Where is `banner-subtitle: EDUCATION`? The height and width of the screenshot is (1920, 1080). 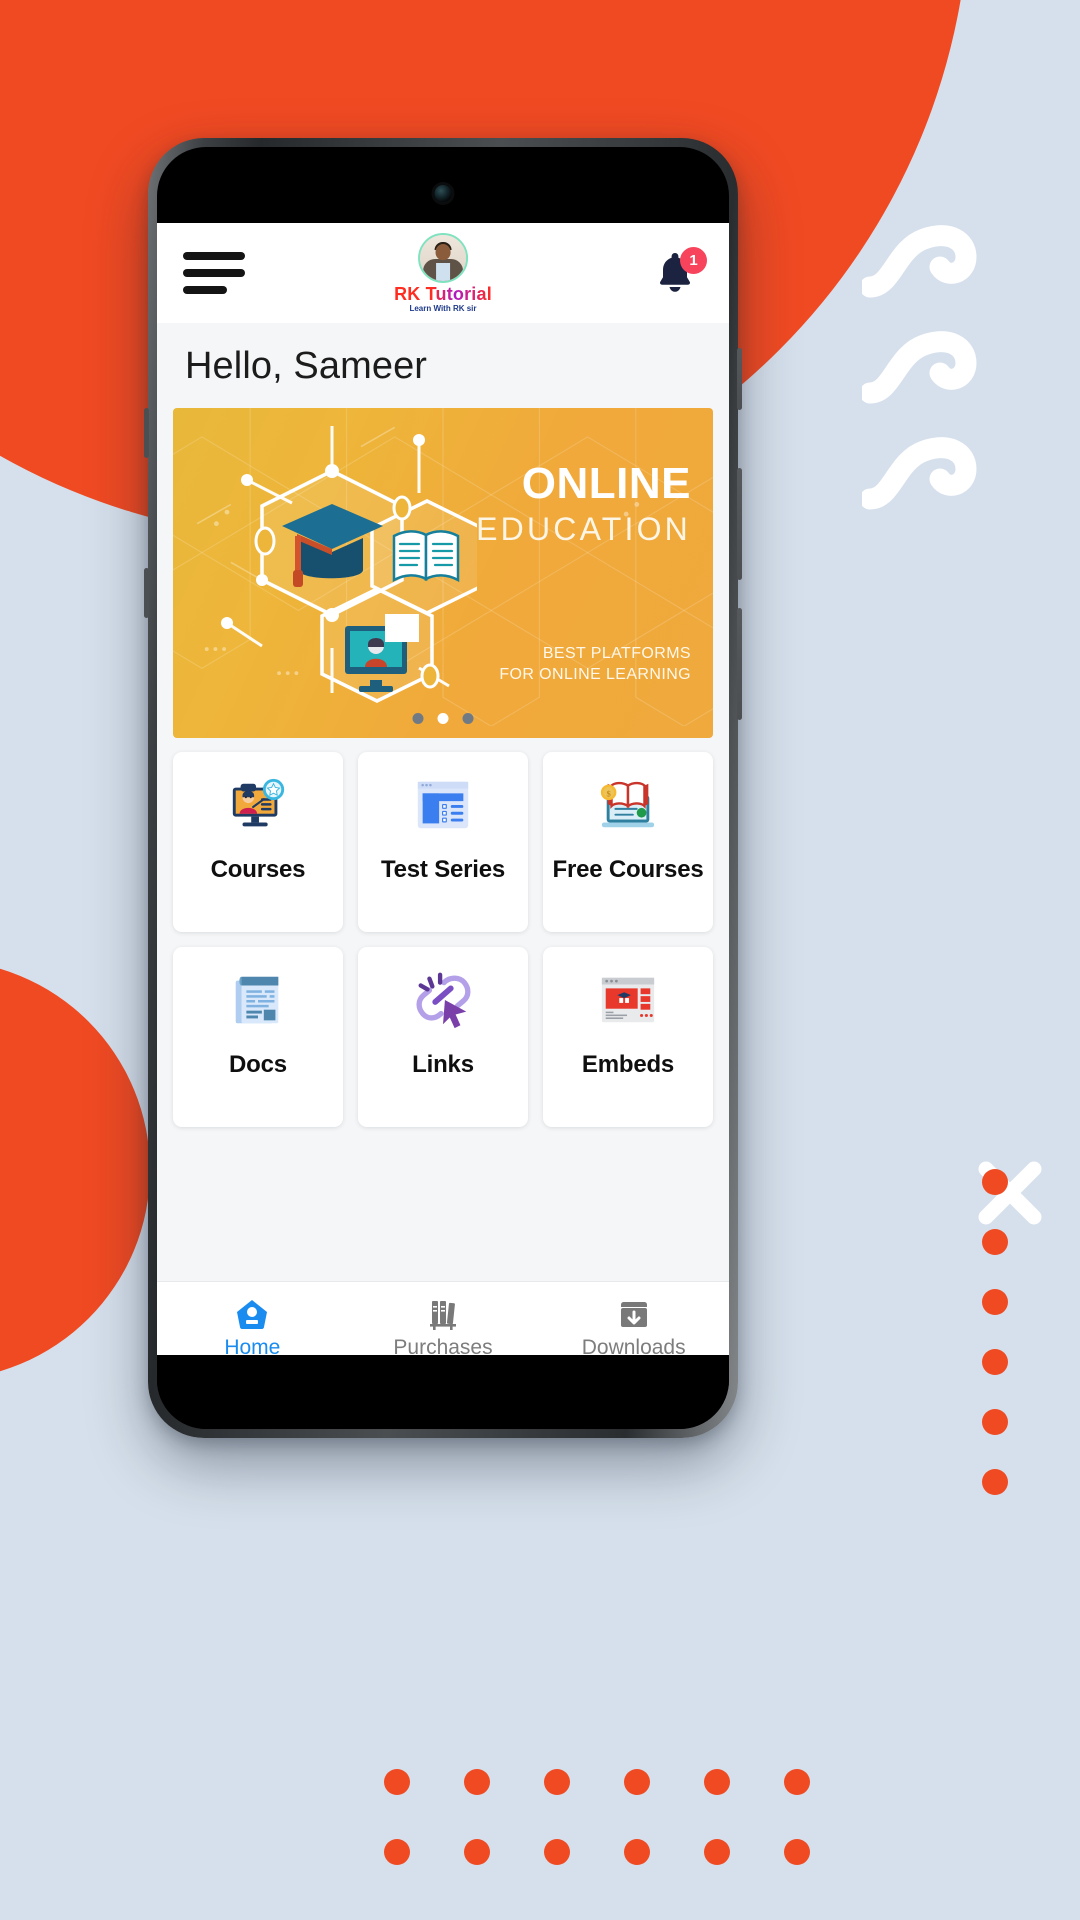 banner-subtitle: EDUCATION is located at coordinates (583, 529).